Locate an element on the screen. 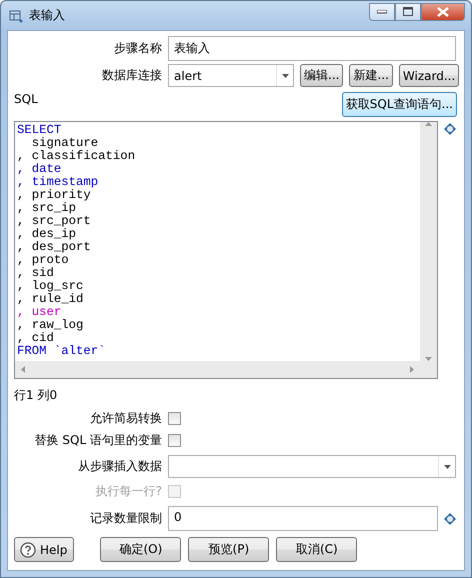 This screenshot has width=472, height=578. code-line: , classification is located at coordinates (76, 156).